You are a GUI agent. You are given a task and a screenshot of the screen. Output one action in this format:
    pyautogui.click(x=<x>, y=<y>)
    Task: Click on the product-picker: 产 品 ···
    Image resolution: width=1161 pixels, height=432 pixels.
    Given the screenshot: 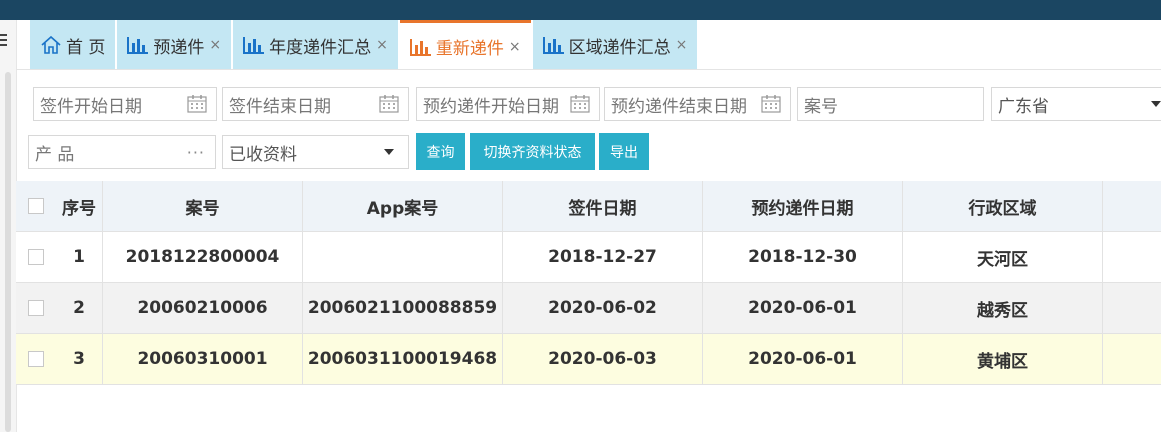 What is the action you would take?
    pyautogui.click(x=122, y=152)
    